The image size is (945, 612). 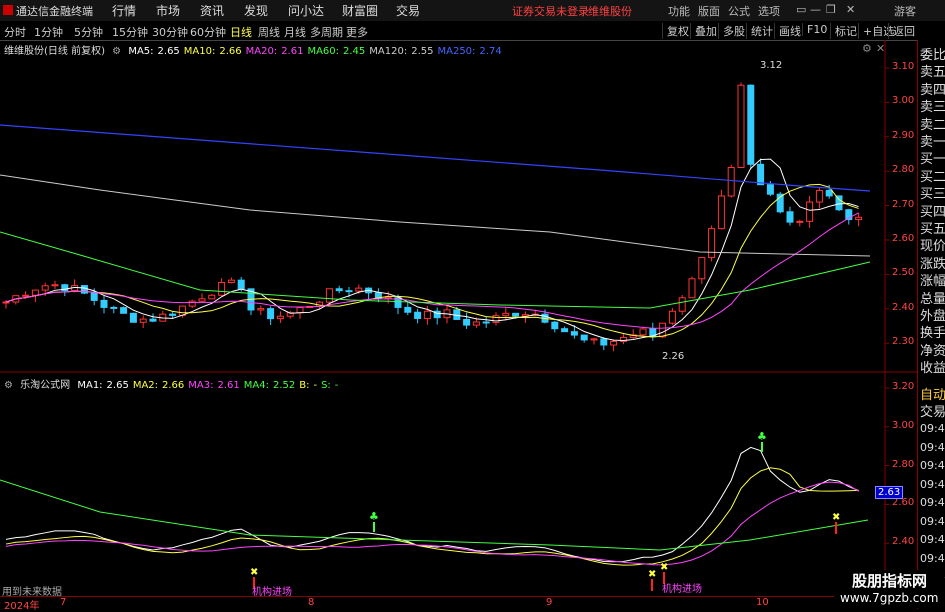 I want to click on low-price-label: 2.26, so click(x=673, y=356).